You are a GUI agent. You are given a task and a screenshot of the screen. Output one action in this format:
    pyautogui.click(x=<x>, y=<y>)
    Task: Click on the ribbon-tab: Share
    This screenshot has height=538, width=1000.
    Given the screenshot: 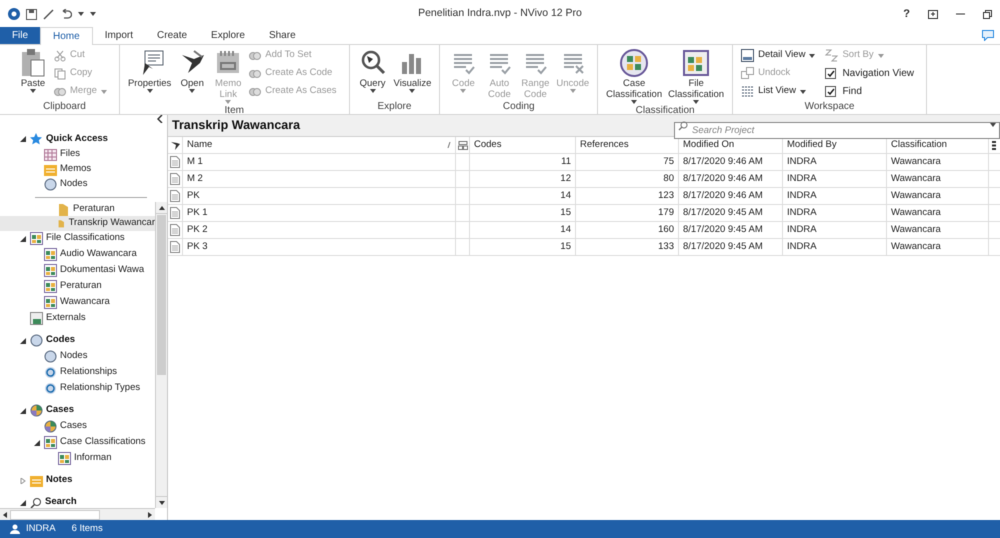 What is the action you would take?
    pyautogui.click(x=282, y=35)
    